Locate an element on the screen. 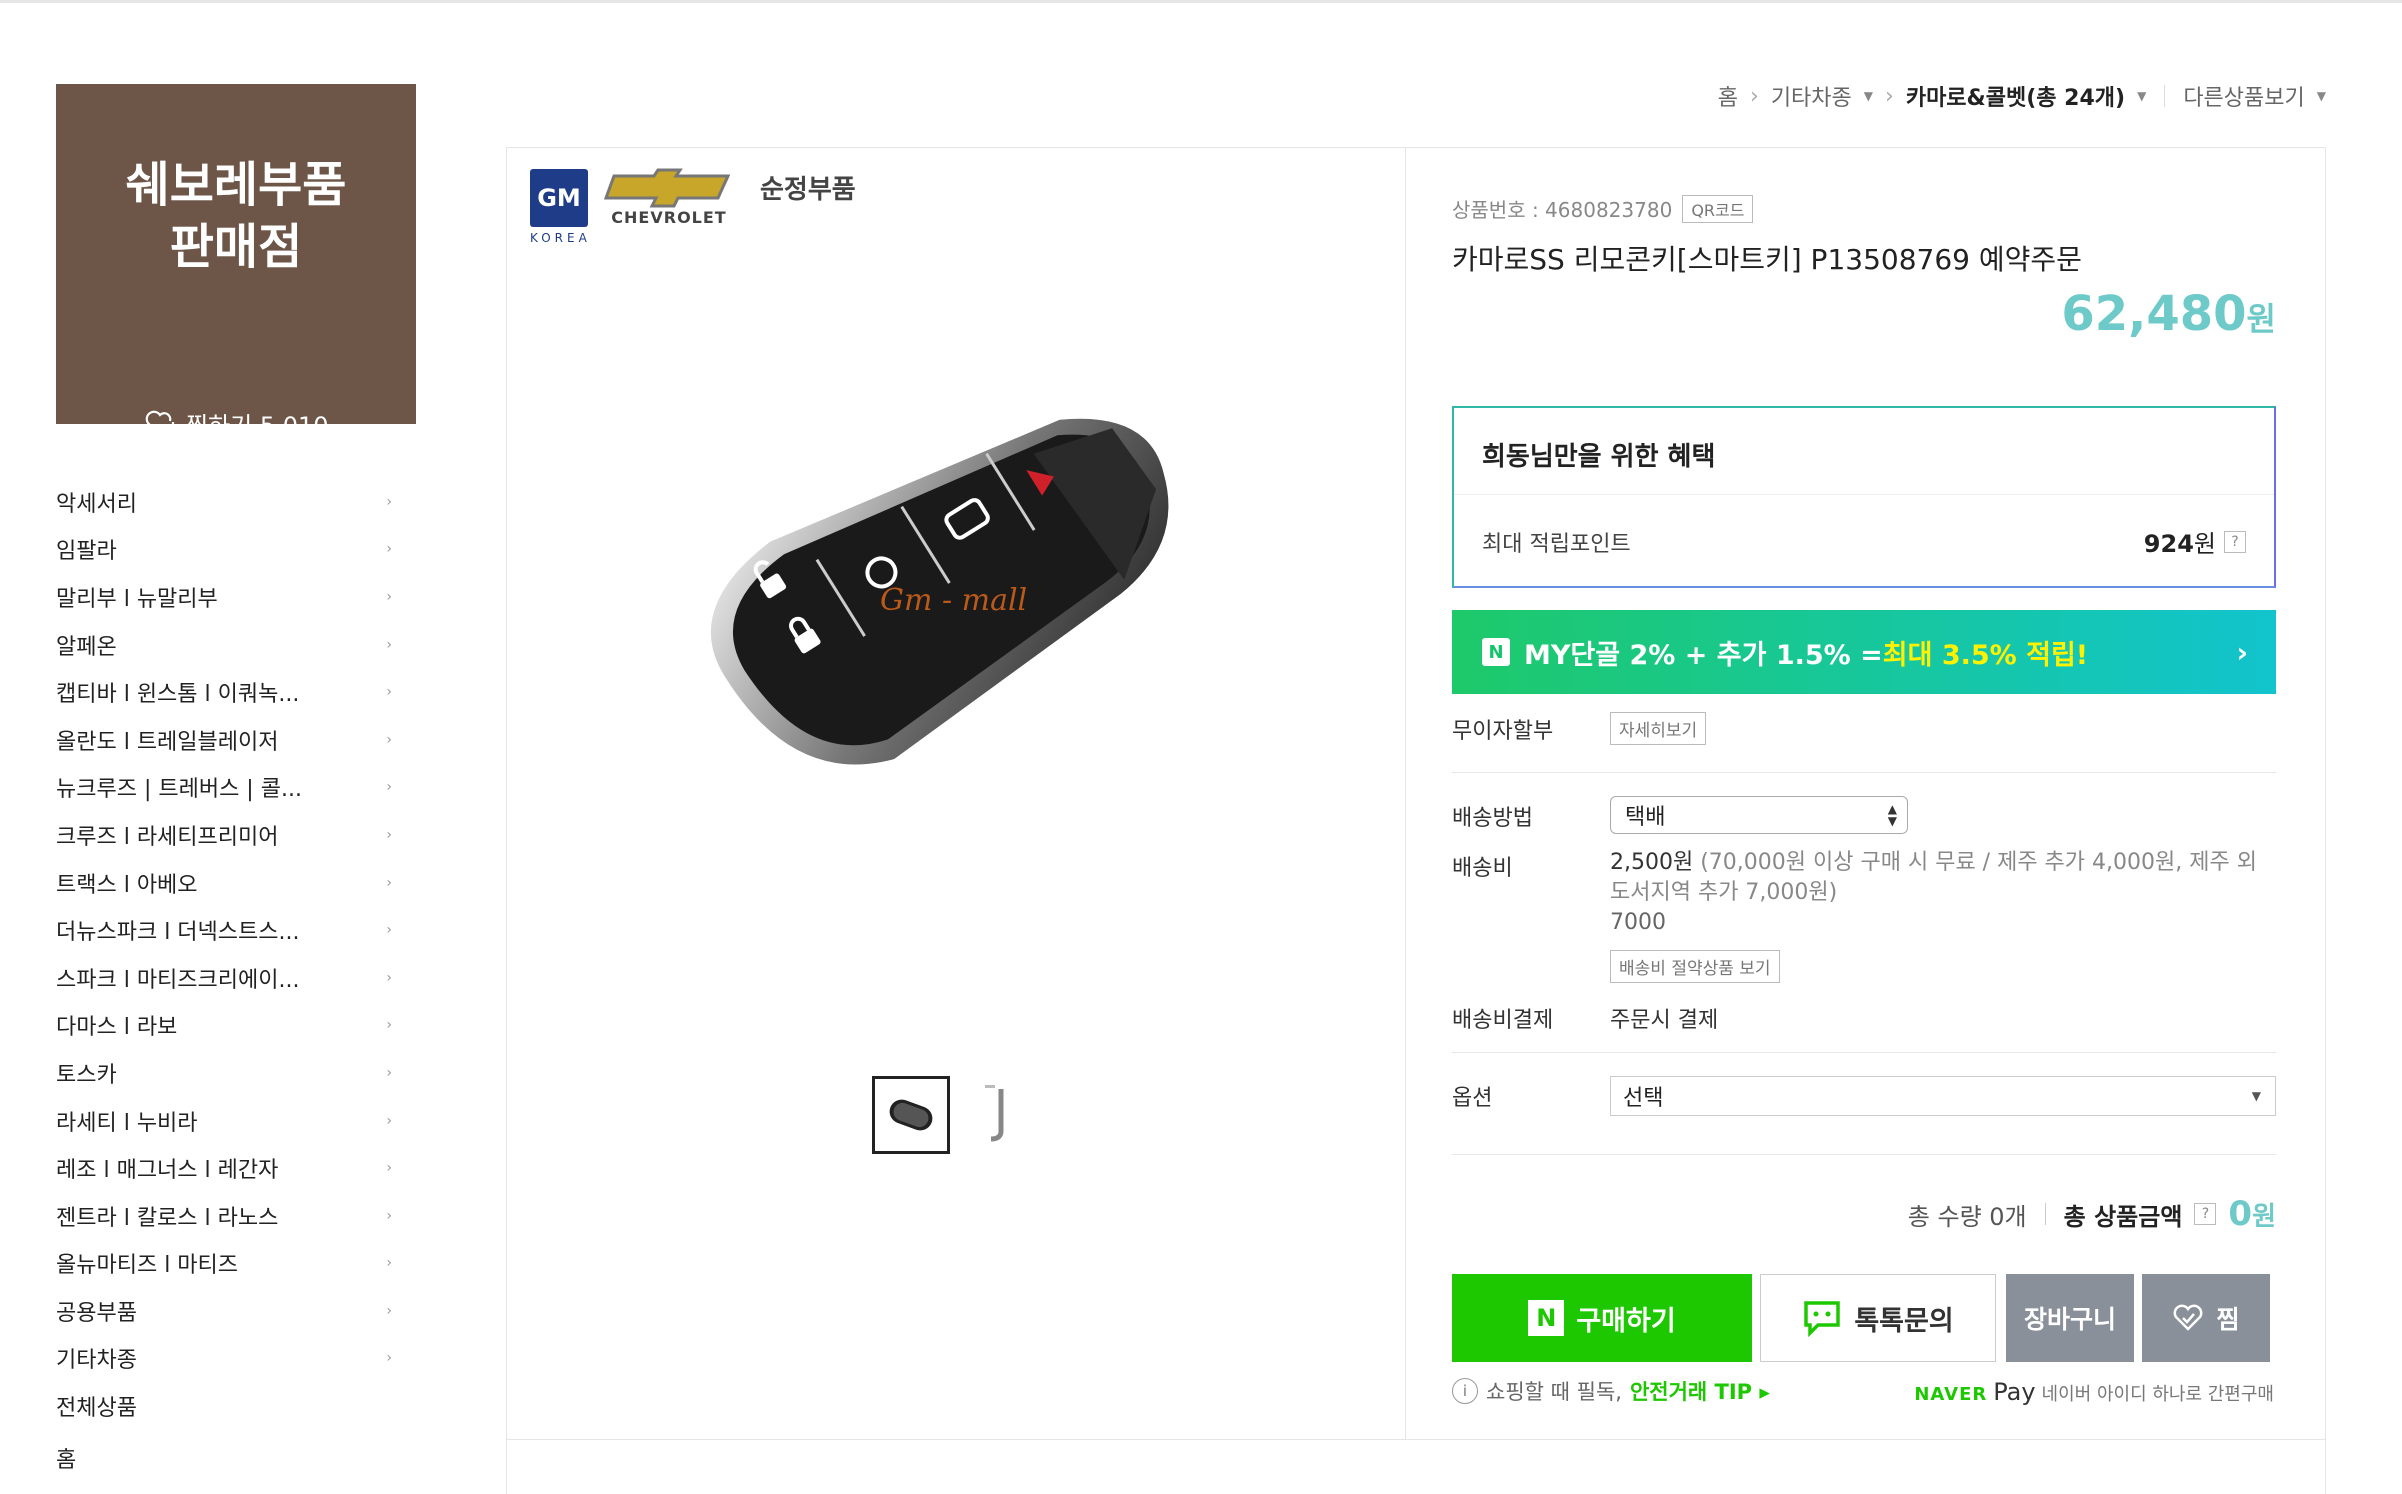 This screenshot has height=1494, width=2402. category-label: 트랙스 l 아베오 is located at coordinates (127, 885).